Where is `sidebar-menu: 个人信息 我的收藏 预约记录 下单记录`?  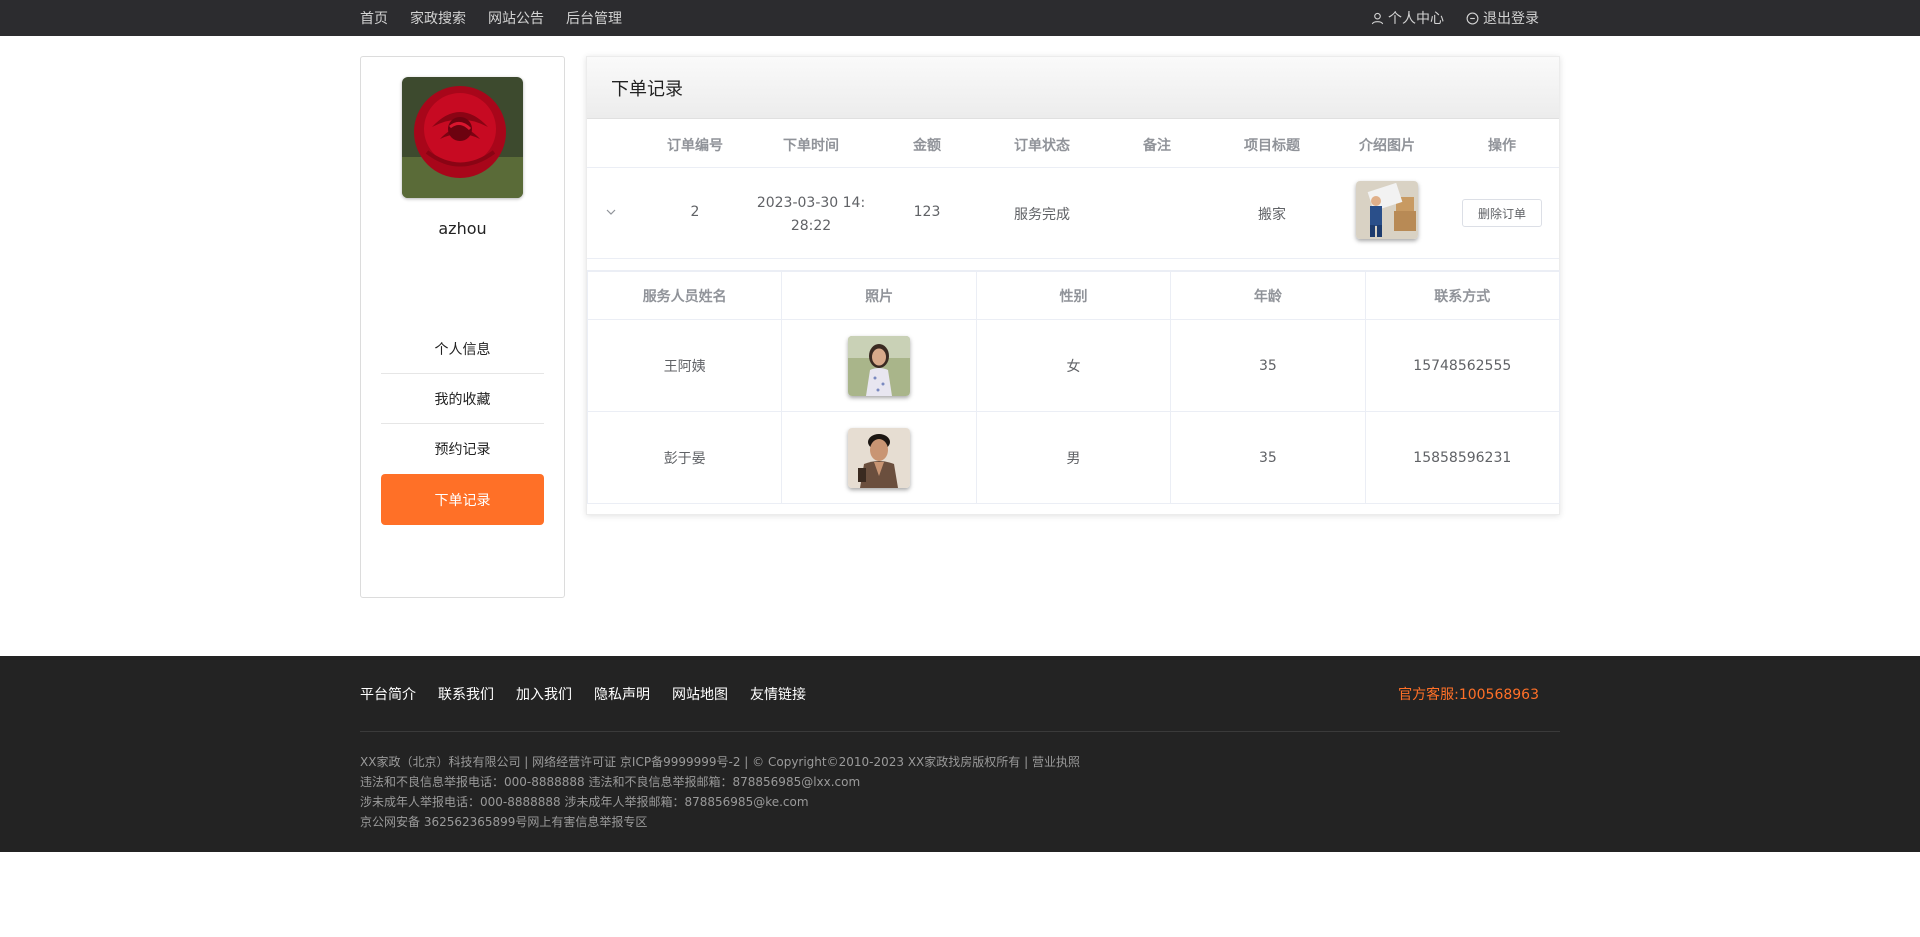 sidebar-menu: 个人信息 我的收藏 预约记录 下单记录 is located at coordinates (462, 424).